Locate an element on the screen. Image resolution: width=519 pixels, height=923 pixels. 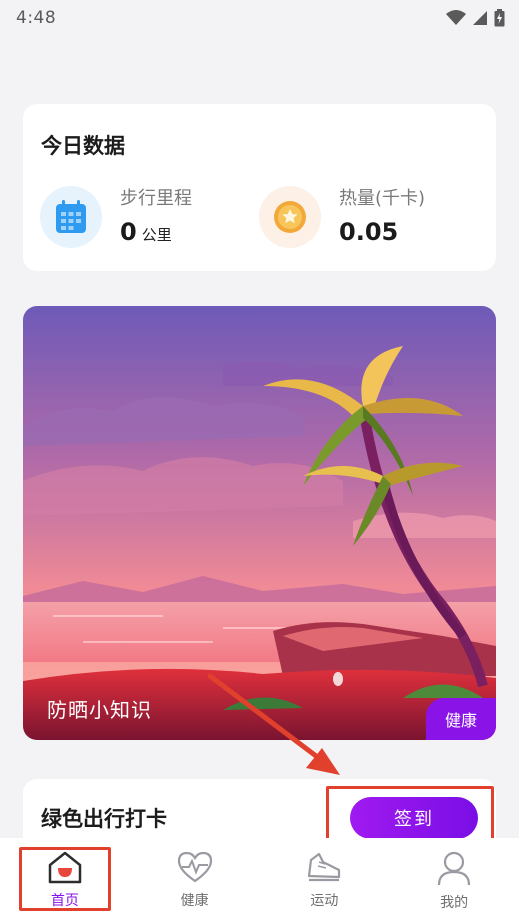
distance-unit: 公里 is located at coordinates (156, 235).